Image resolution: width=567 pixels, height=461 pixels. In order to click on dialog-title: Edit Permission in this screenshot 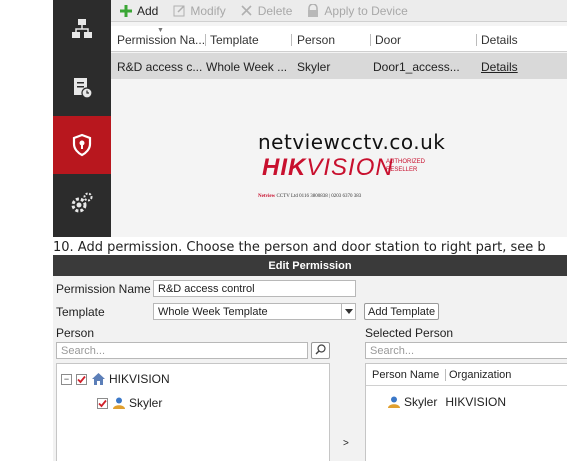, I will do `click(310, 265)`.